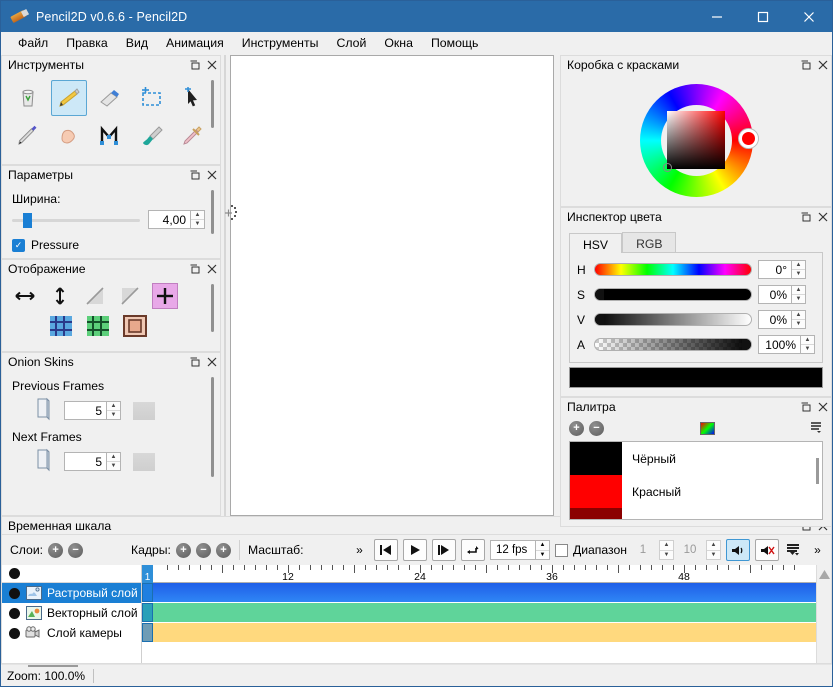  Describe the element at coordinates (71, 633) in the screenshot. I see `sidebar-item-camera-layer: Слой камеры` at that location.